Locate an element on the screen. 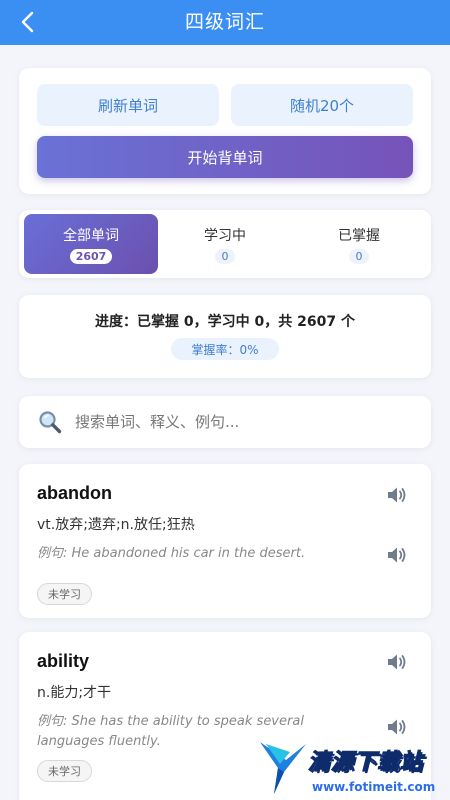 The width and height of the screenshot is (450, 800). app-header: 四级词汇 is located at coordinates (225, 22).